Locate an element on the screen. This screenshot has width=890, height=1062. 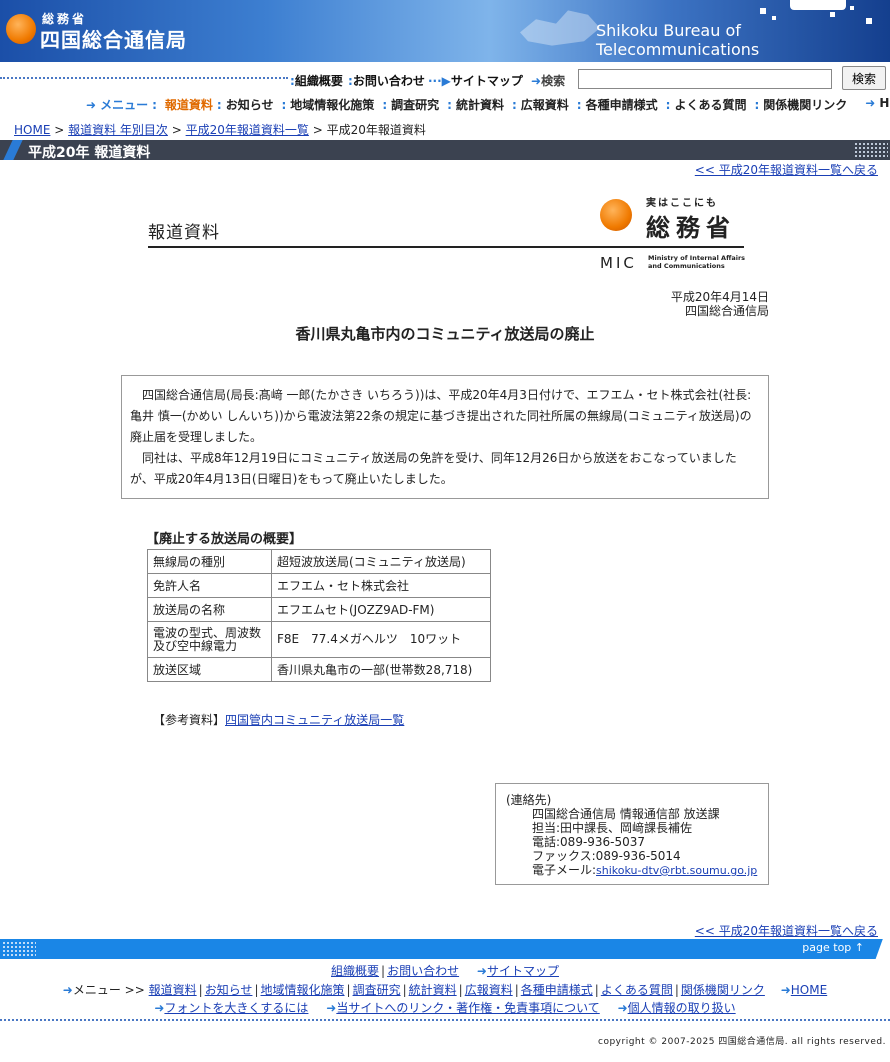
nav-item-home: ➜HOME is located at coordinates (877, 105).